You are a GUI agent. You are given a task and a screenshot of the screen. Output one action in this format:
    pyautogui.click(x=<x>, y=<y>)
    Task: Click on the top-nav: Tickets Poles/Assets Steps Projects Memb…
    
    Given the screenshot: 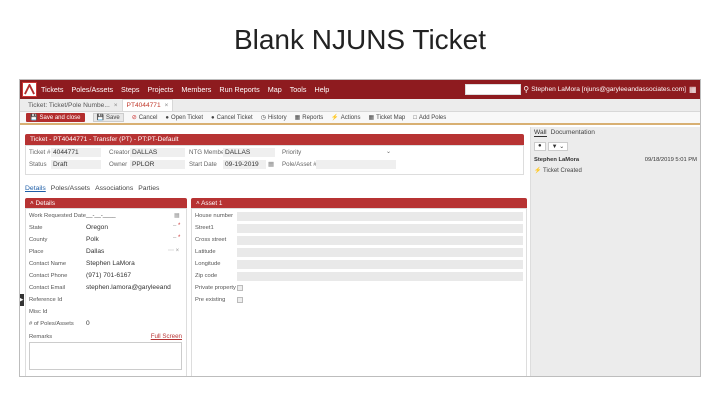 What is the action you would take?
    pyautogui.click(x=360, y=89)
    